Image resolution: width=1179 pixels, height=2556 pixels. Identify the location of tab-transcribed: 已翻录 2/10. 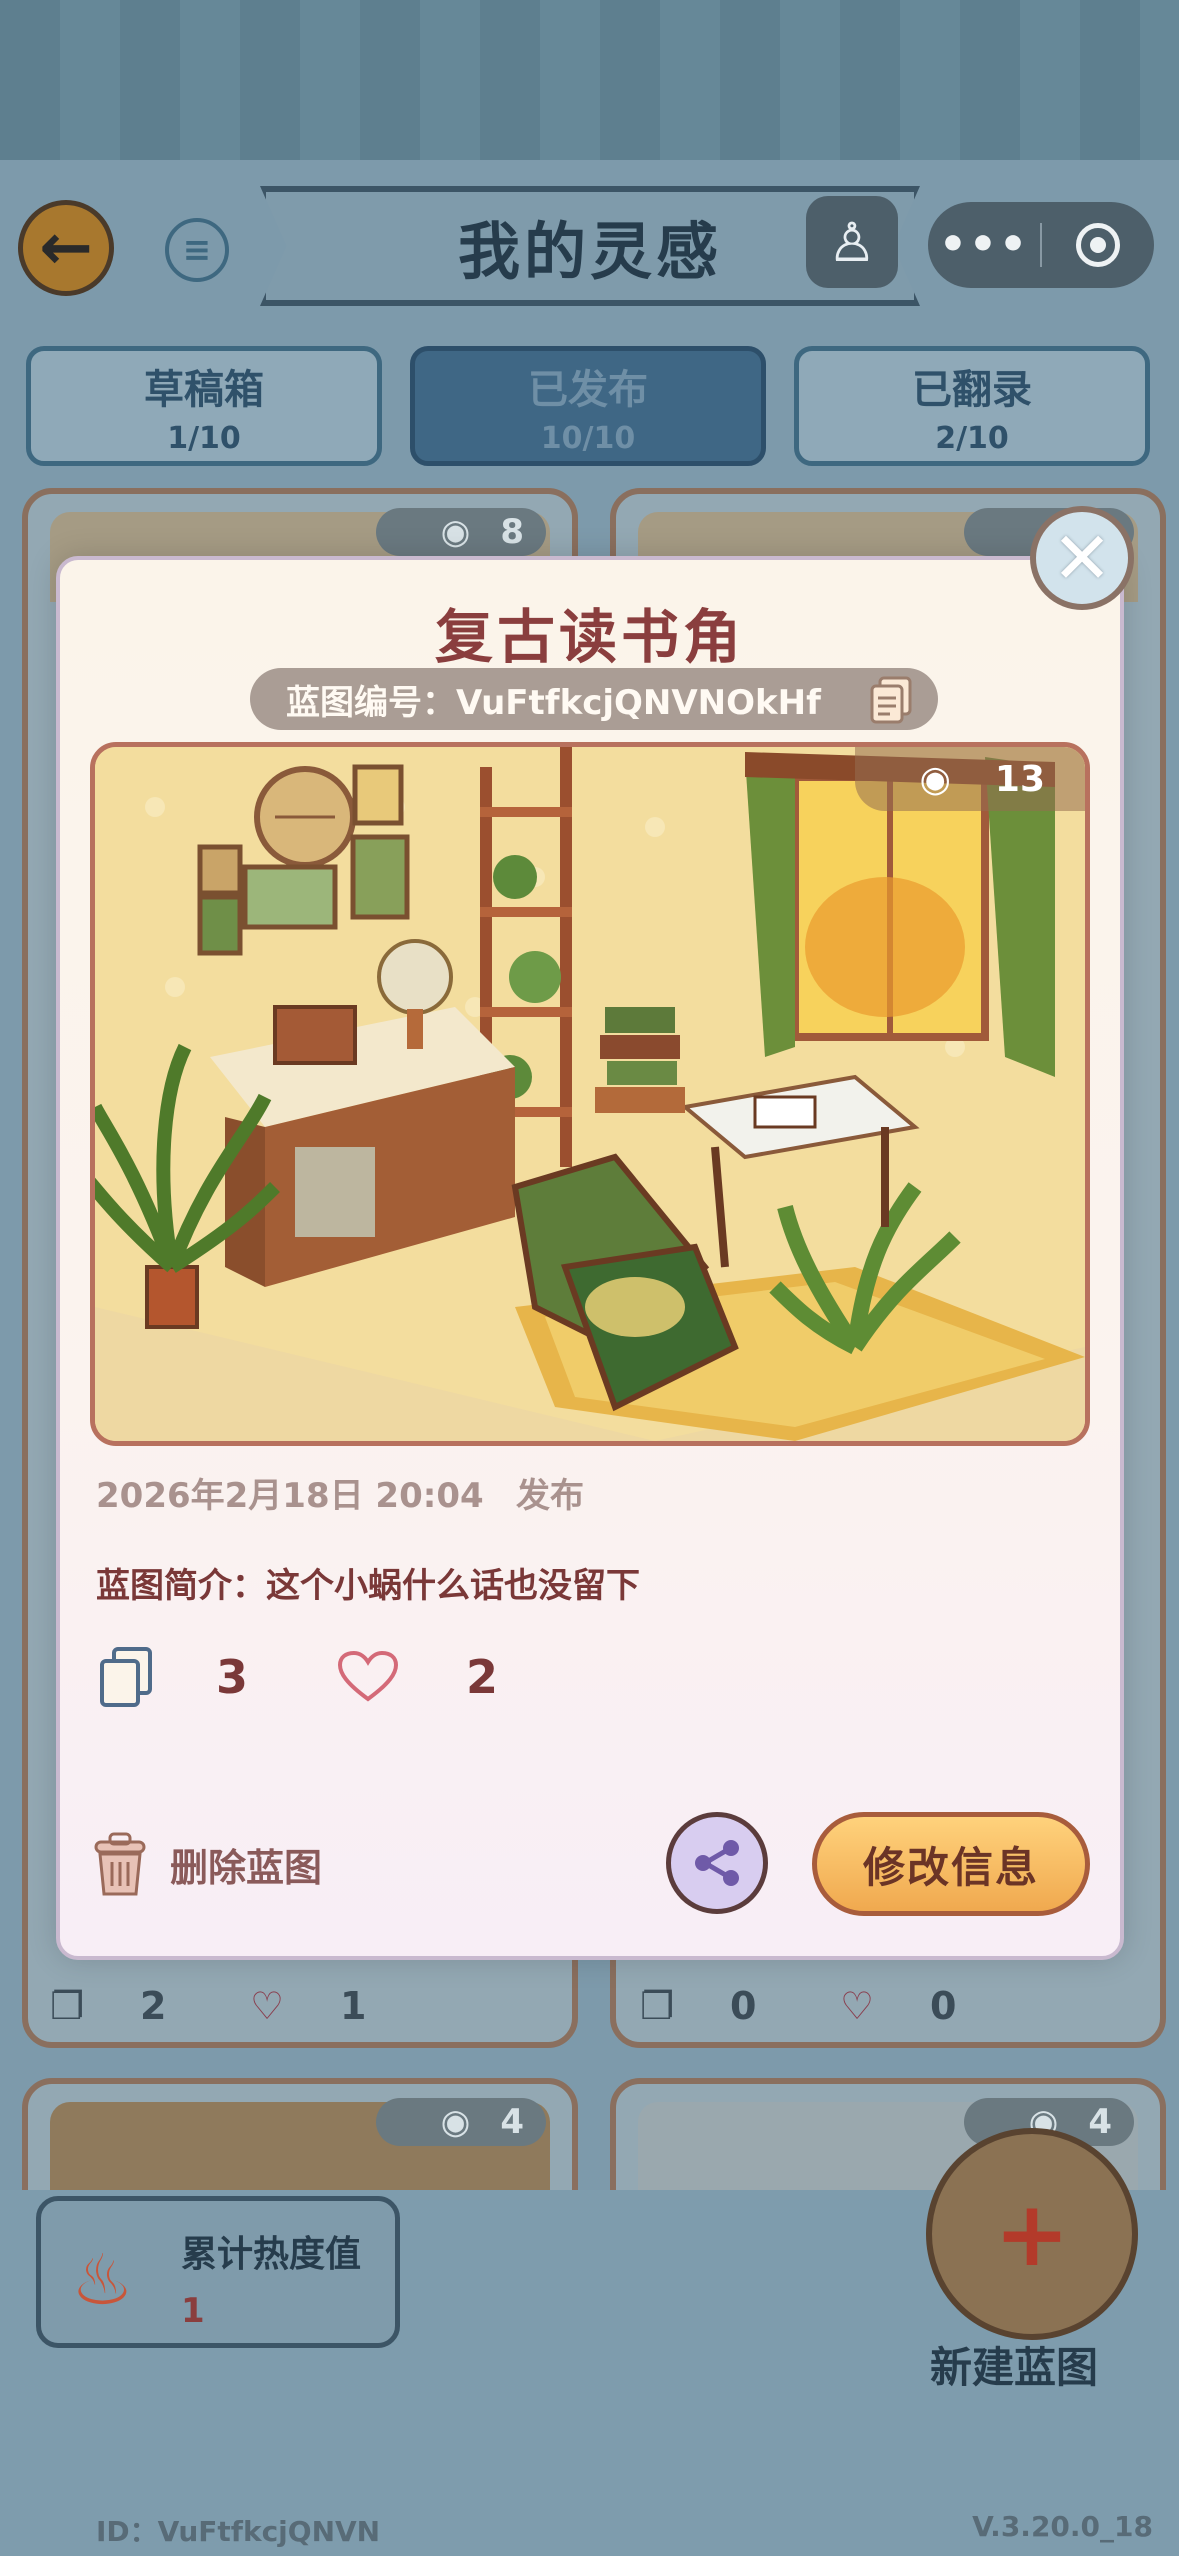
(972, 406).